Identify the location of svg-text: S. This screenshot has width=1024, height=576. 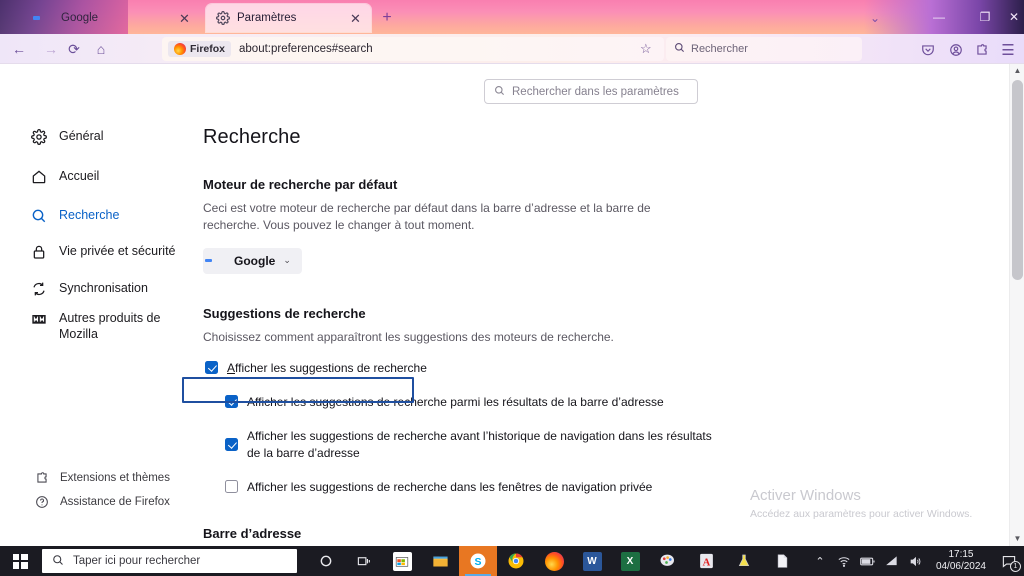
(477, 562).